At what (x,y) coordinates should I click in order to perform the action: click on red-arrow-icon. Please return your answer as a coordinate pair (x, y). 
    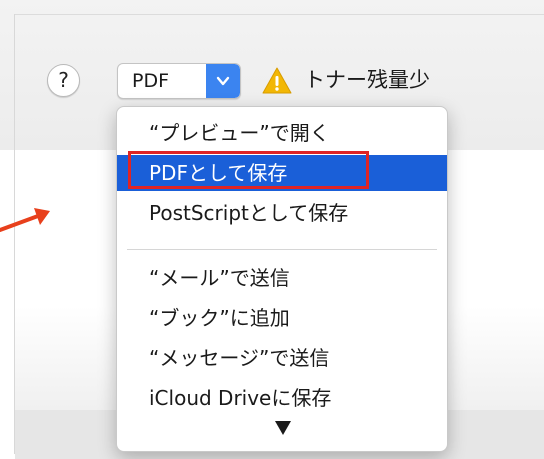
    Looking at the image, I should click on (25, 220).